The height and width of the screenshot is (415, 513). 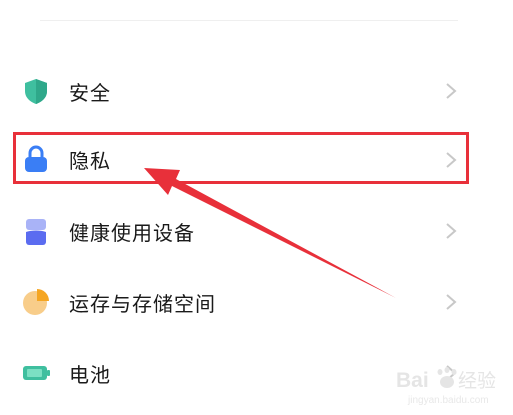 What do you see at coordinates (477, 381) in the screenshot?
I see `svg-text: 经验` at bounding box center [477, 381].